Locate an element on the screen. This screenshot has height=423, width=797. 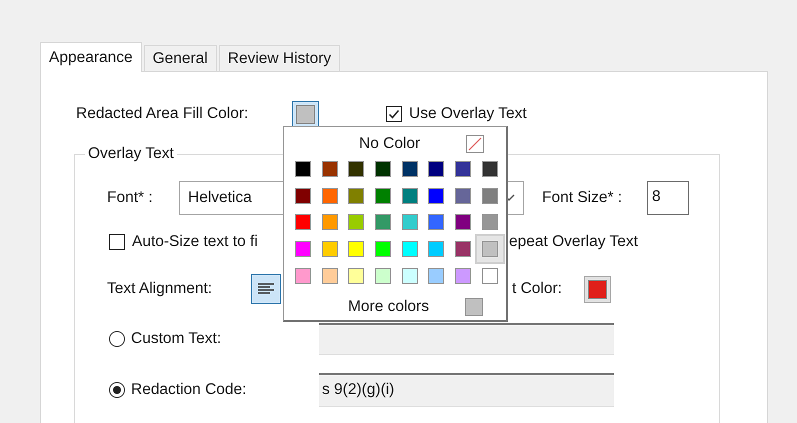
group-title: Overlay Text is located at coordinates (131, 154).